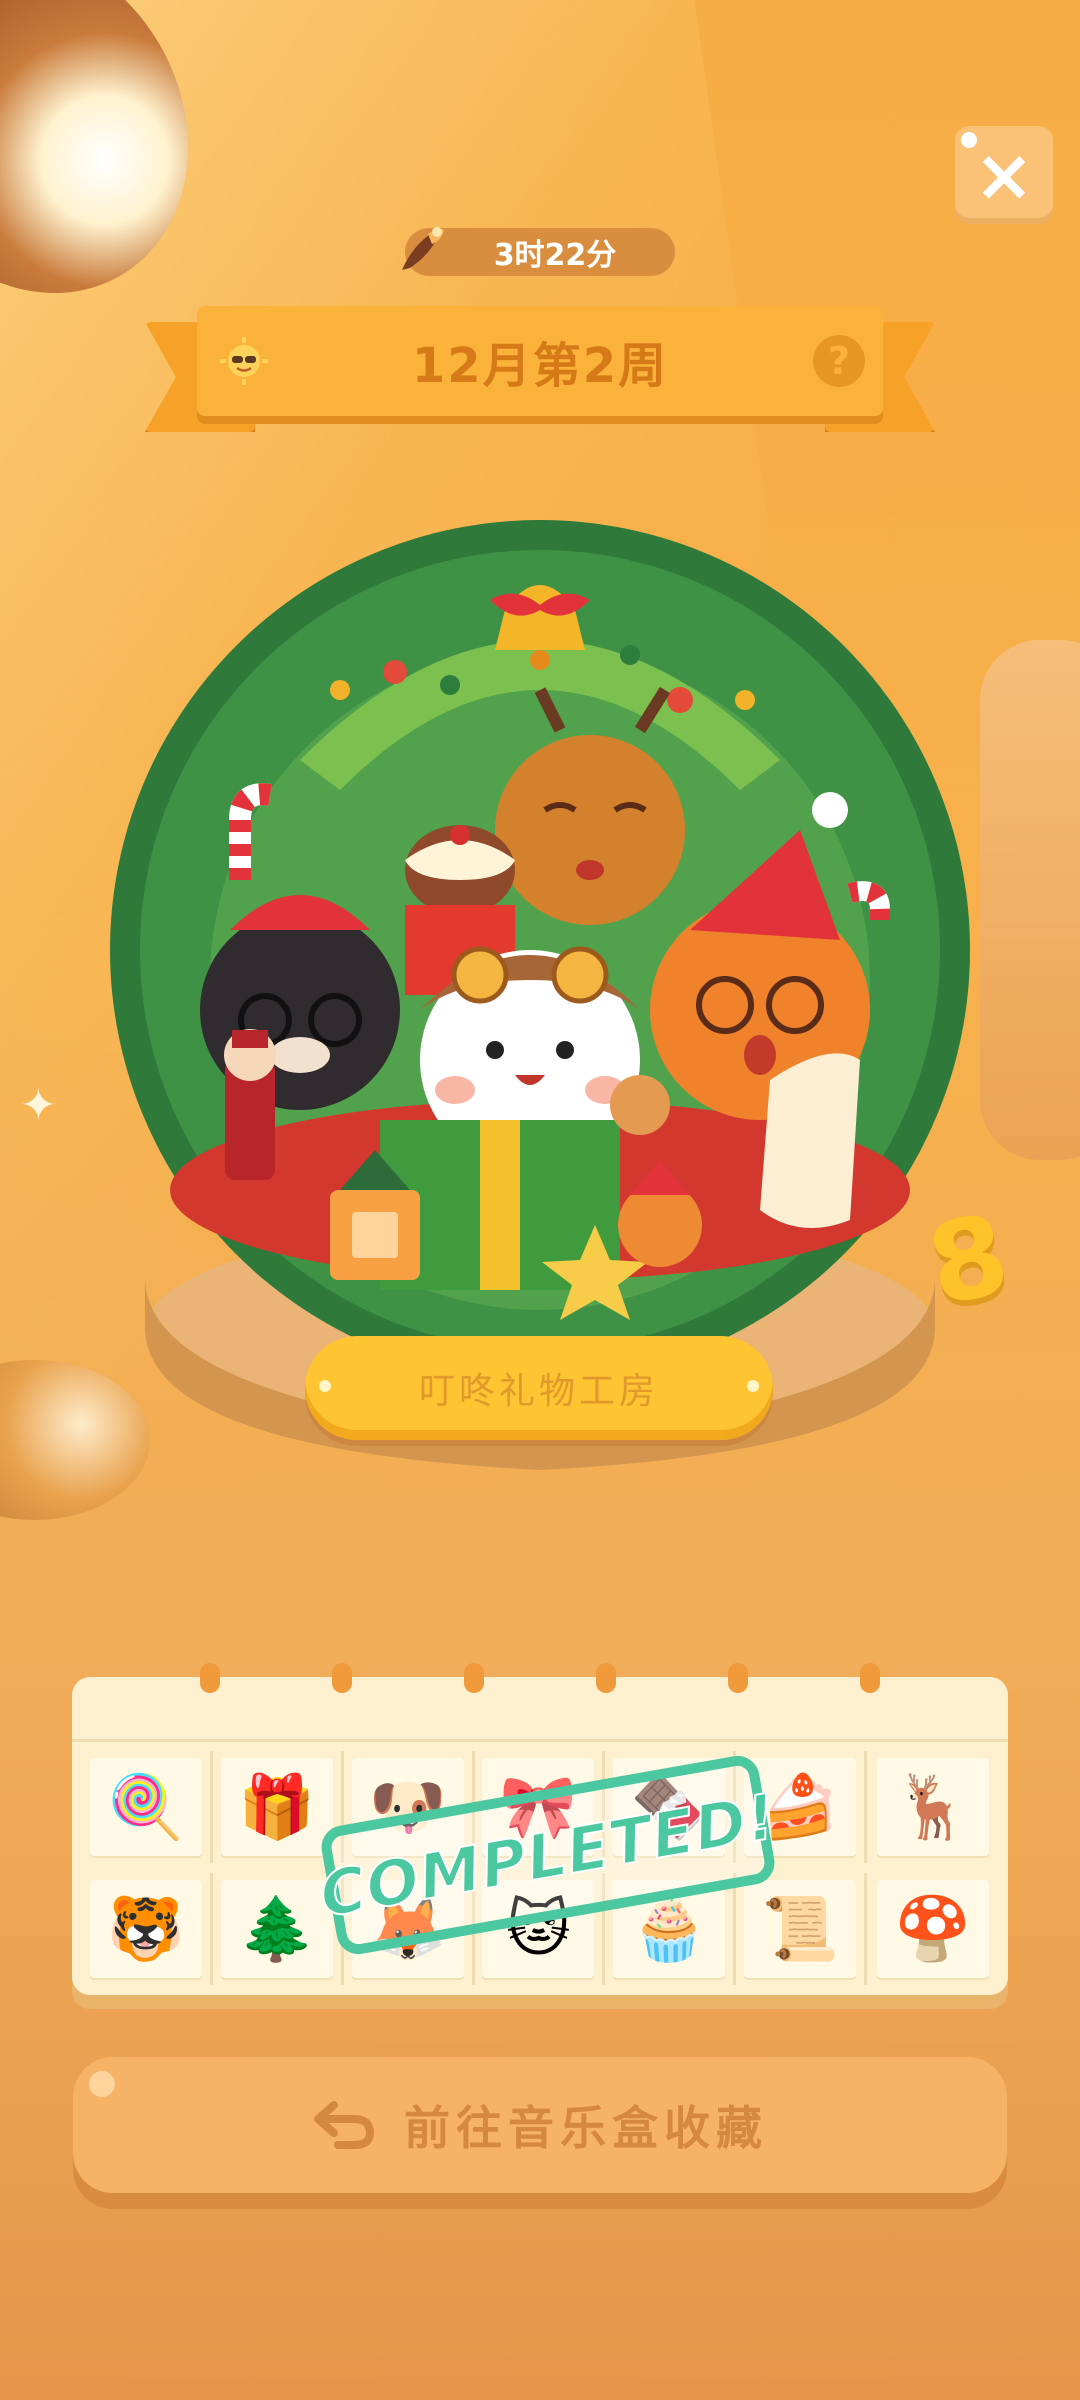 This screenshot has width=1080, height=2400. What do you see at coordinates (540, 1702) in the screenshot?
I see `board-header` at bounding box center [540, 1702].